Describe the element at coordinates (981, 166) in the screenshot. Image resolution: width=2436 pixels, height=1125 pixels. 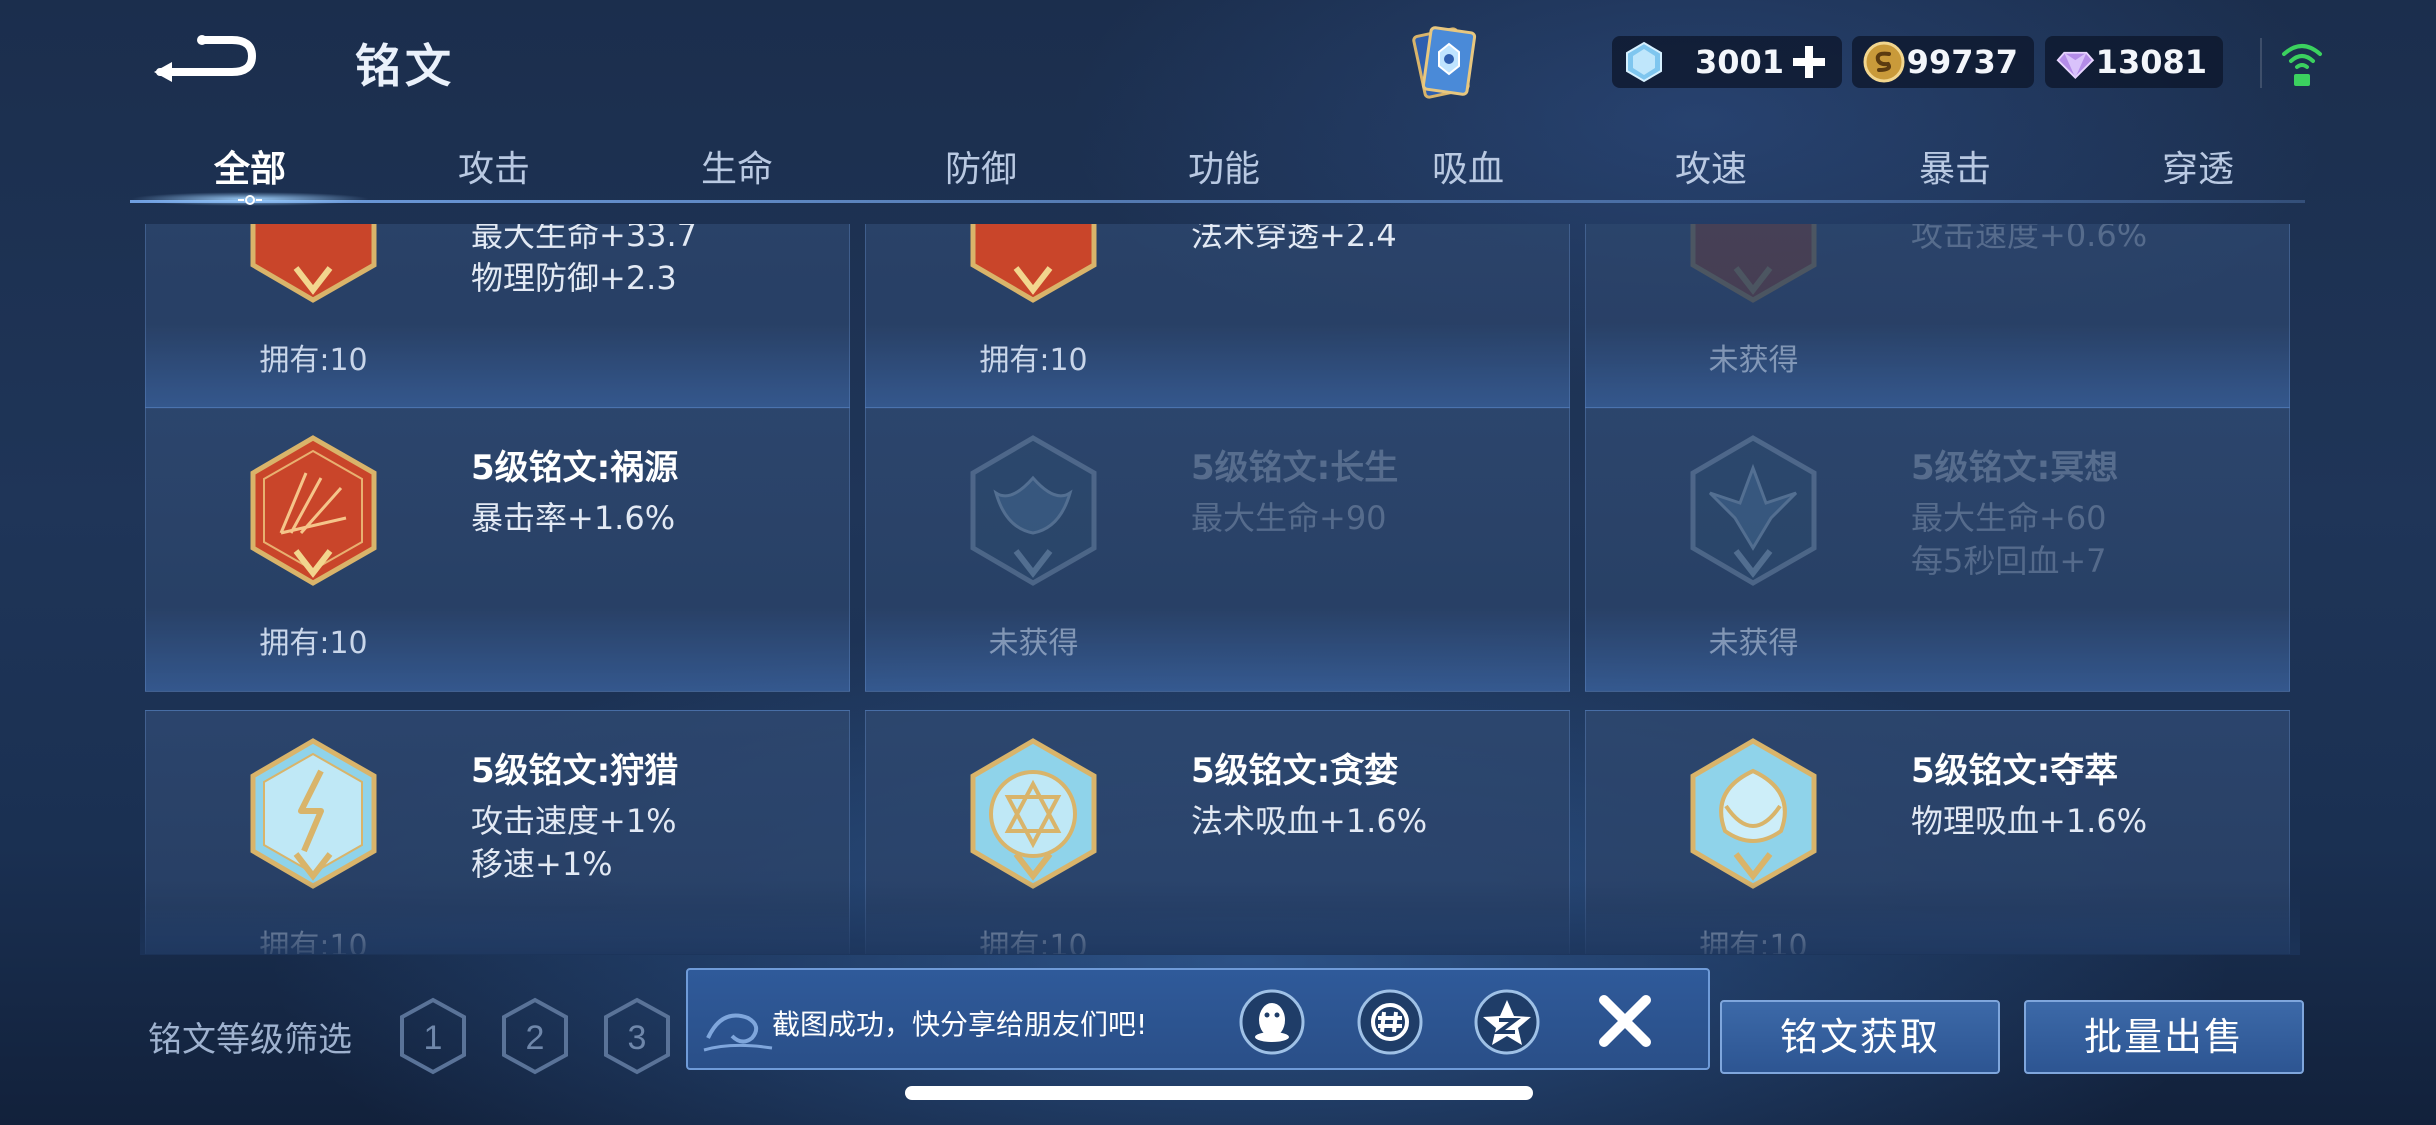
I see `tab-defense: 防御` at that location.